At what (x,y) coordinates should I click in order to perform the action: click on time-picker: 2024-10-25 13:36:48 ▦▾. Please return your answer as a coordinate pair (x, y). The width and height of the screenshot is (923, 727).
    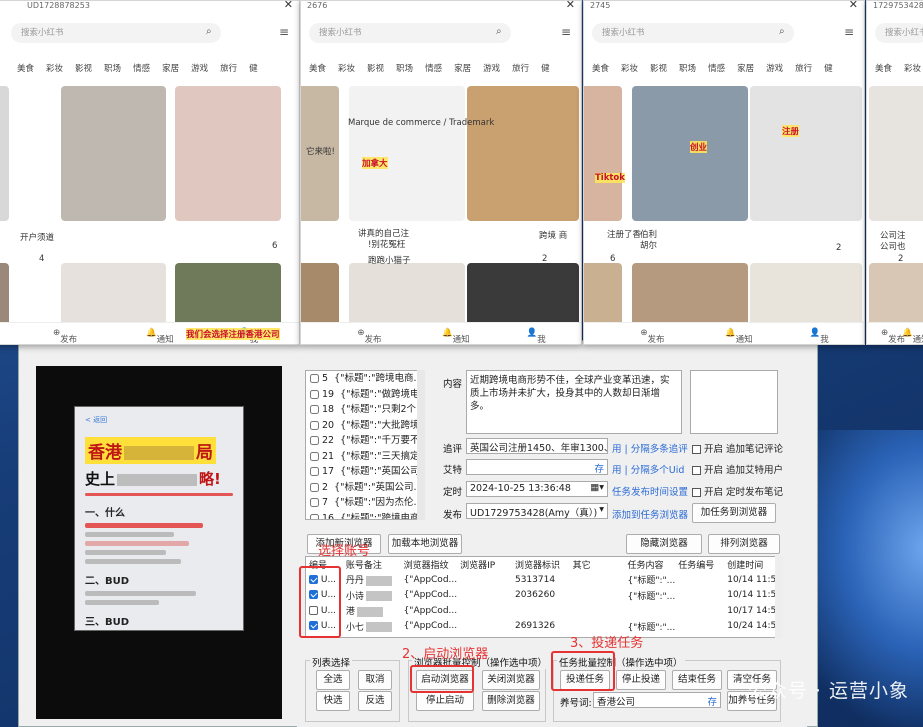
    Looking at the image, I should click on (537, 489).